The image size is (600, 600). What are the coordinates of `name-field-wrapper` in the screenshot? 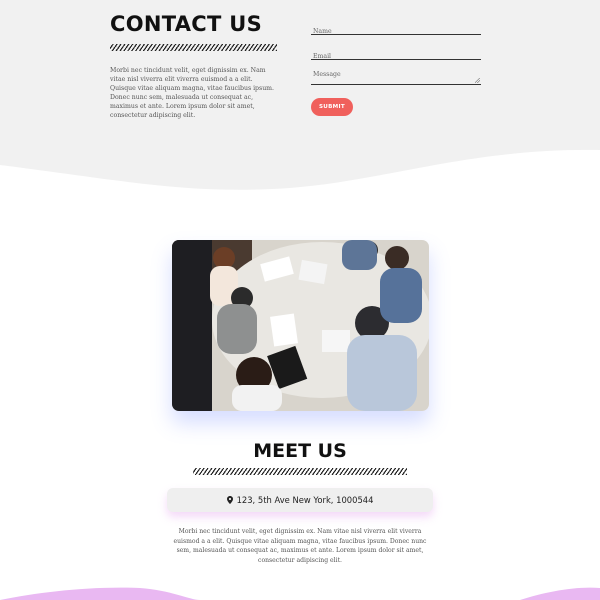 It's located at (396, 29).